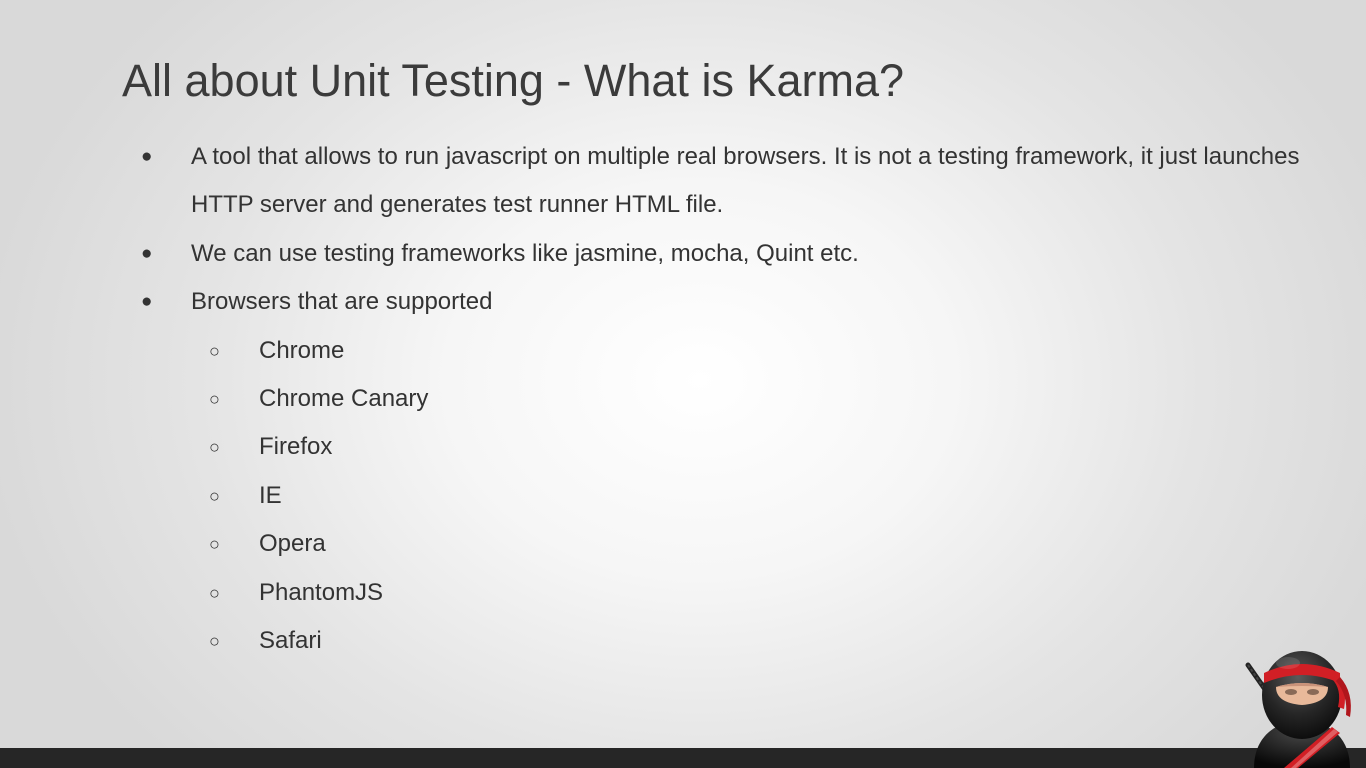 Image resolution: width=1366 pixels, height=768 pixels. I want to click on slide-title: All about Unit Testing - What is Karma?, so click(513, 80).